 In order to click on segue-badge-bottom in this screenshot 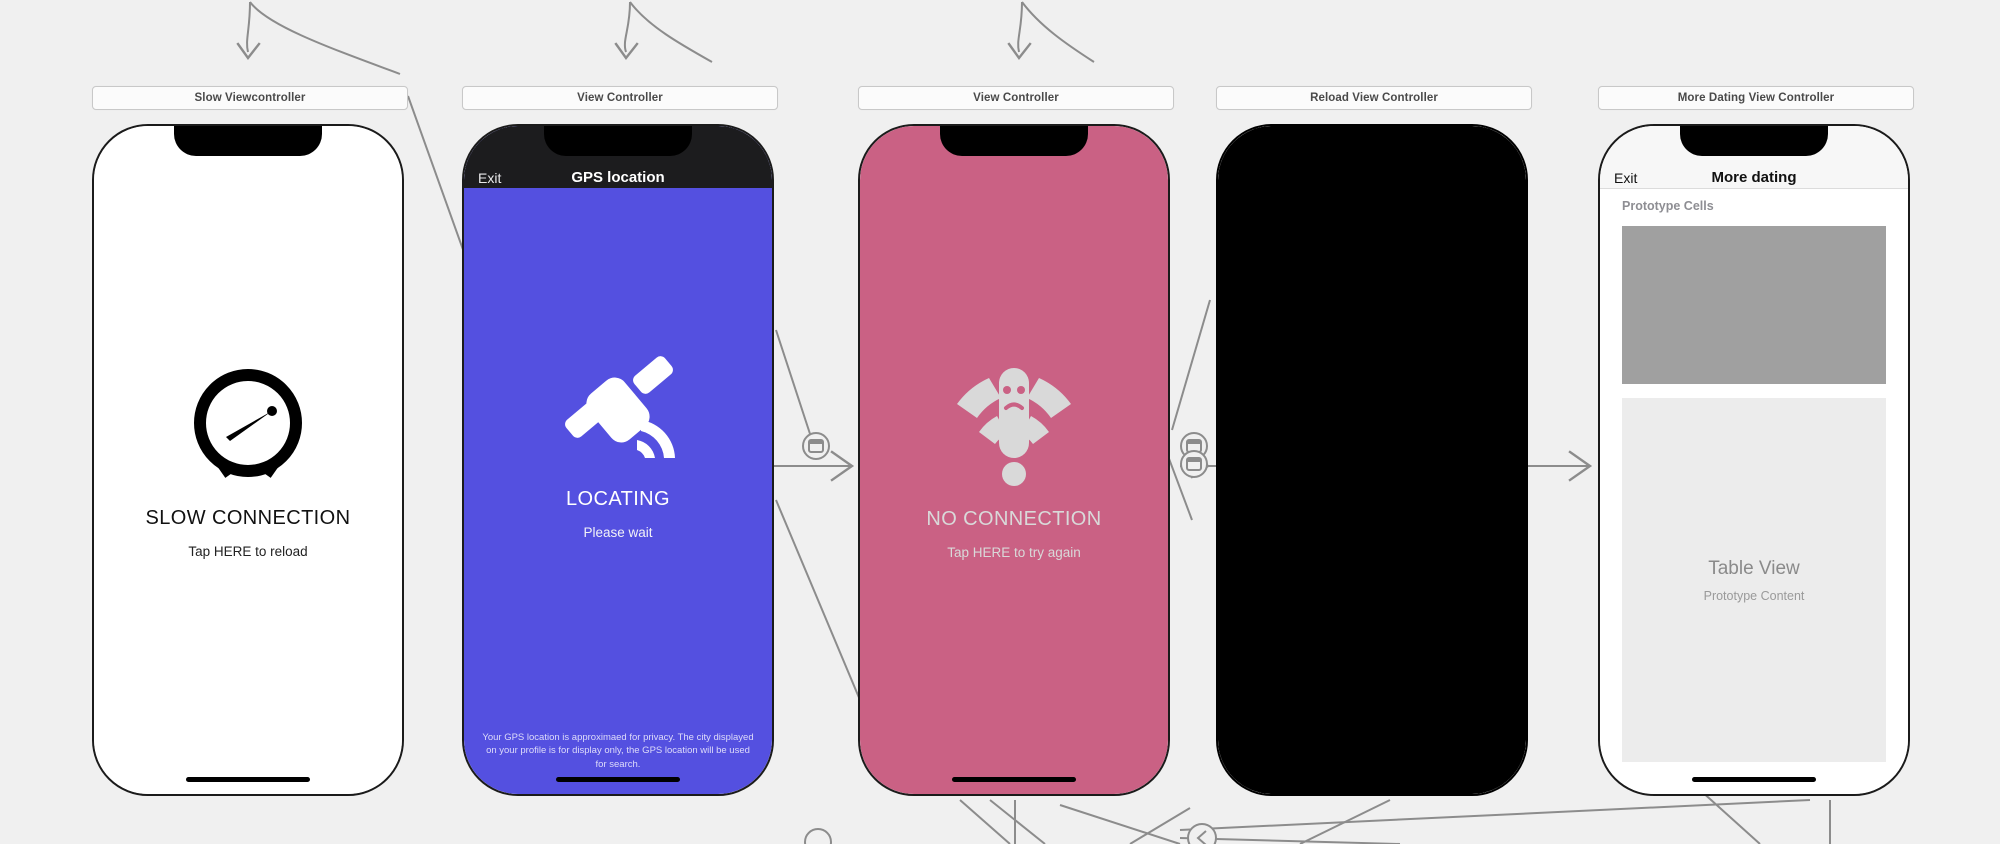, I will do `click(818, 836)`.